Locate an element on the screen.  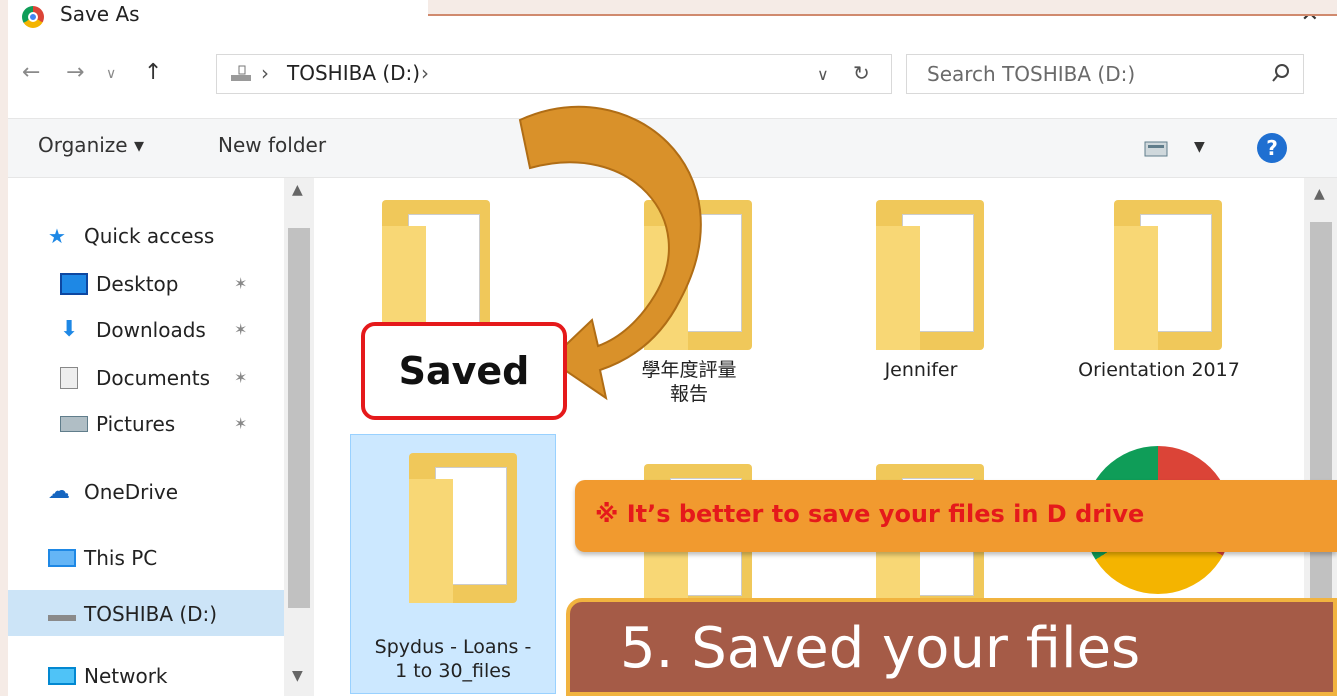
pictures-icon is located at coordinates (74, 424).